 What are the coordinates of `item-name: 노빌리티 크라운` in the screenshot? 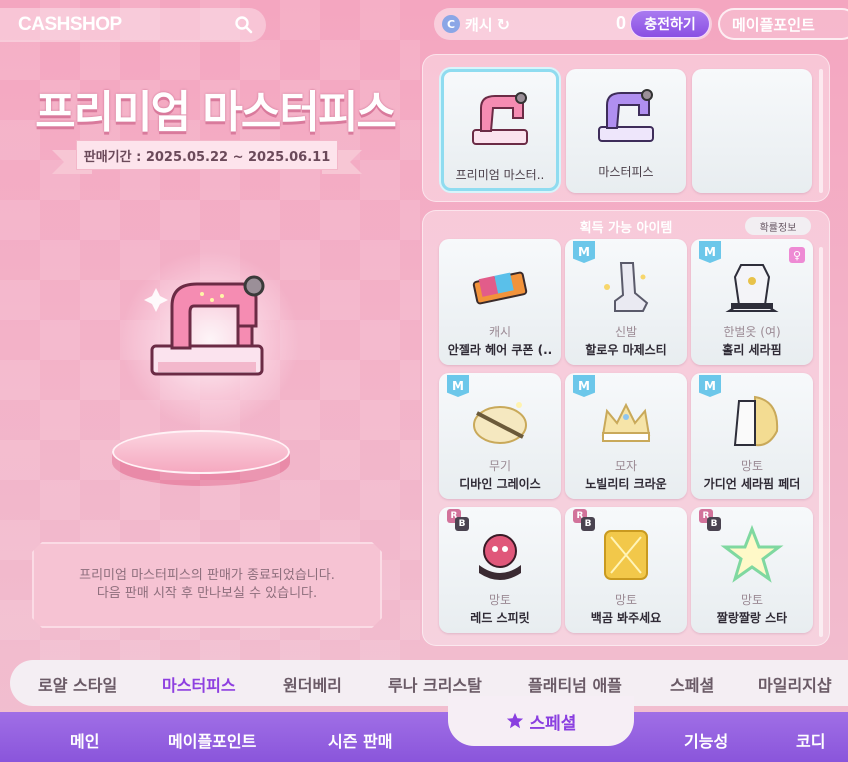 It's located at (626, 484).